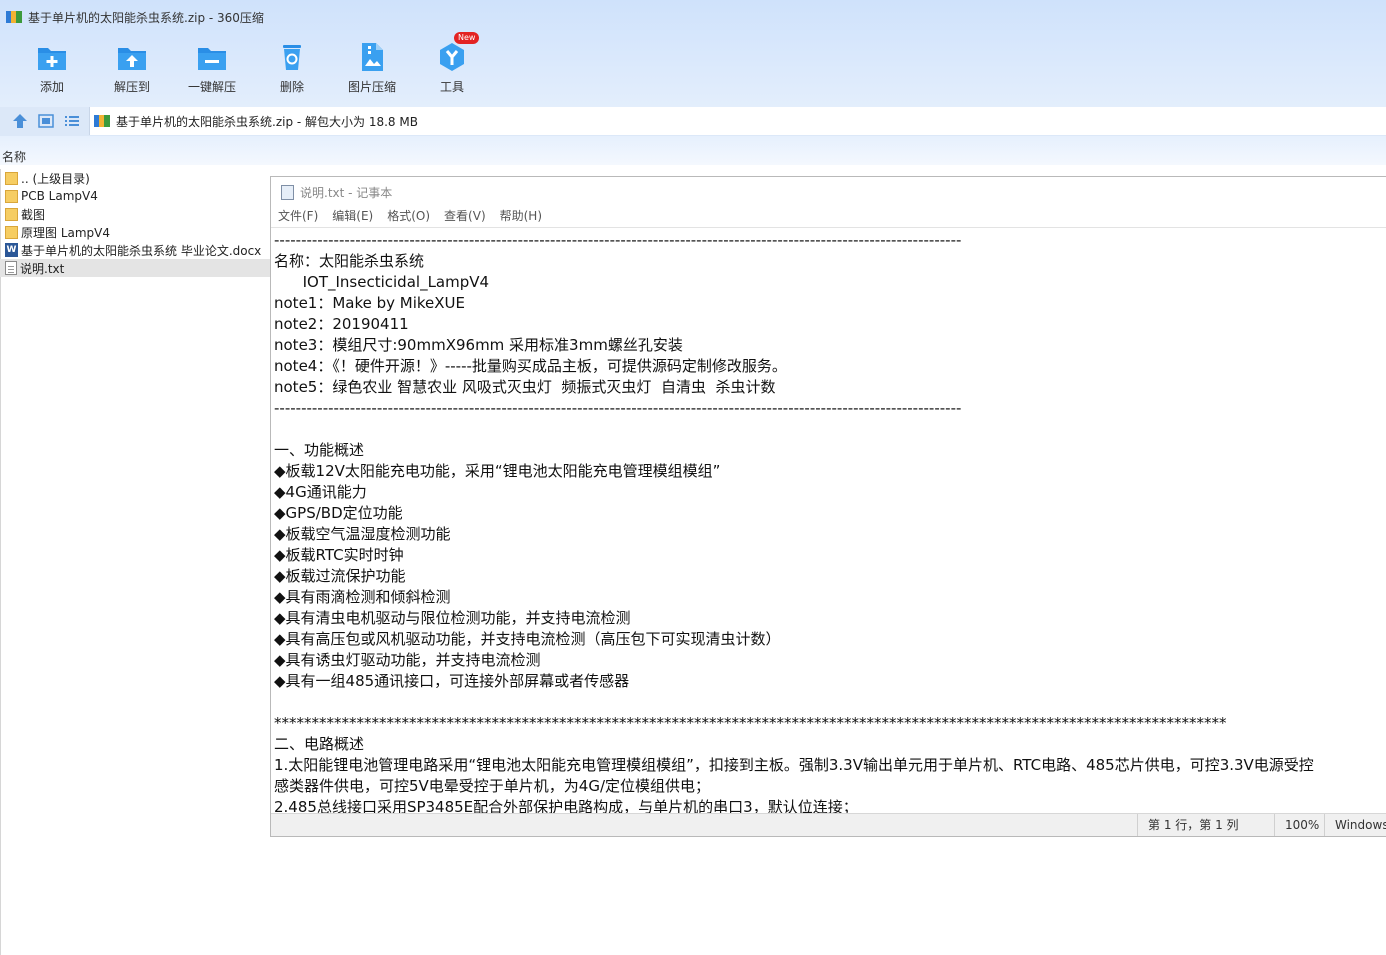  I want to click on extract-to-icon, so click(132, 59).